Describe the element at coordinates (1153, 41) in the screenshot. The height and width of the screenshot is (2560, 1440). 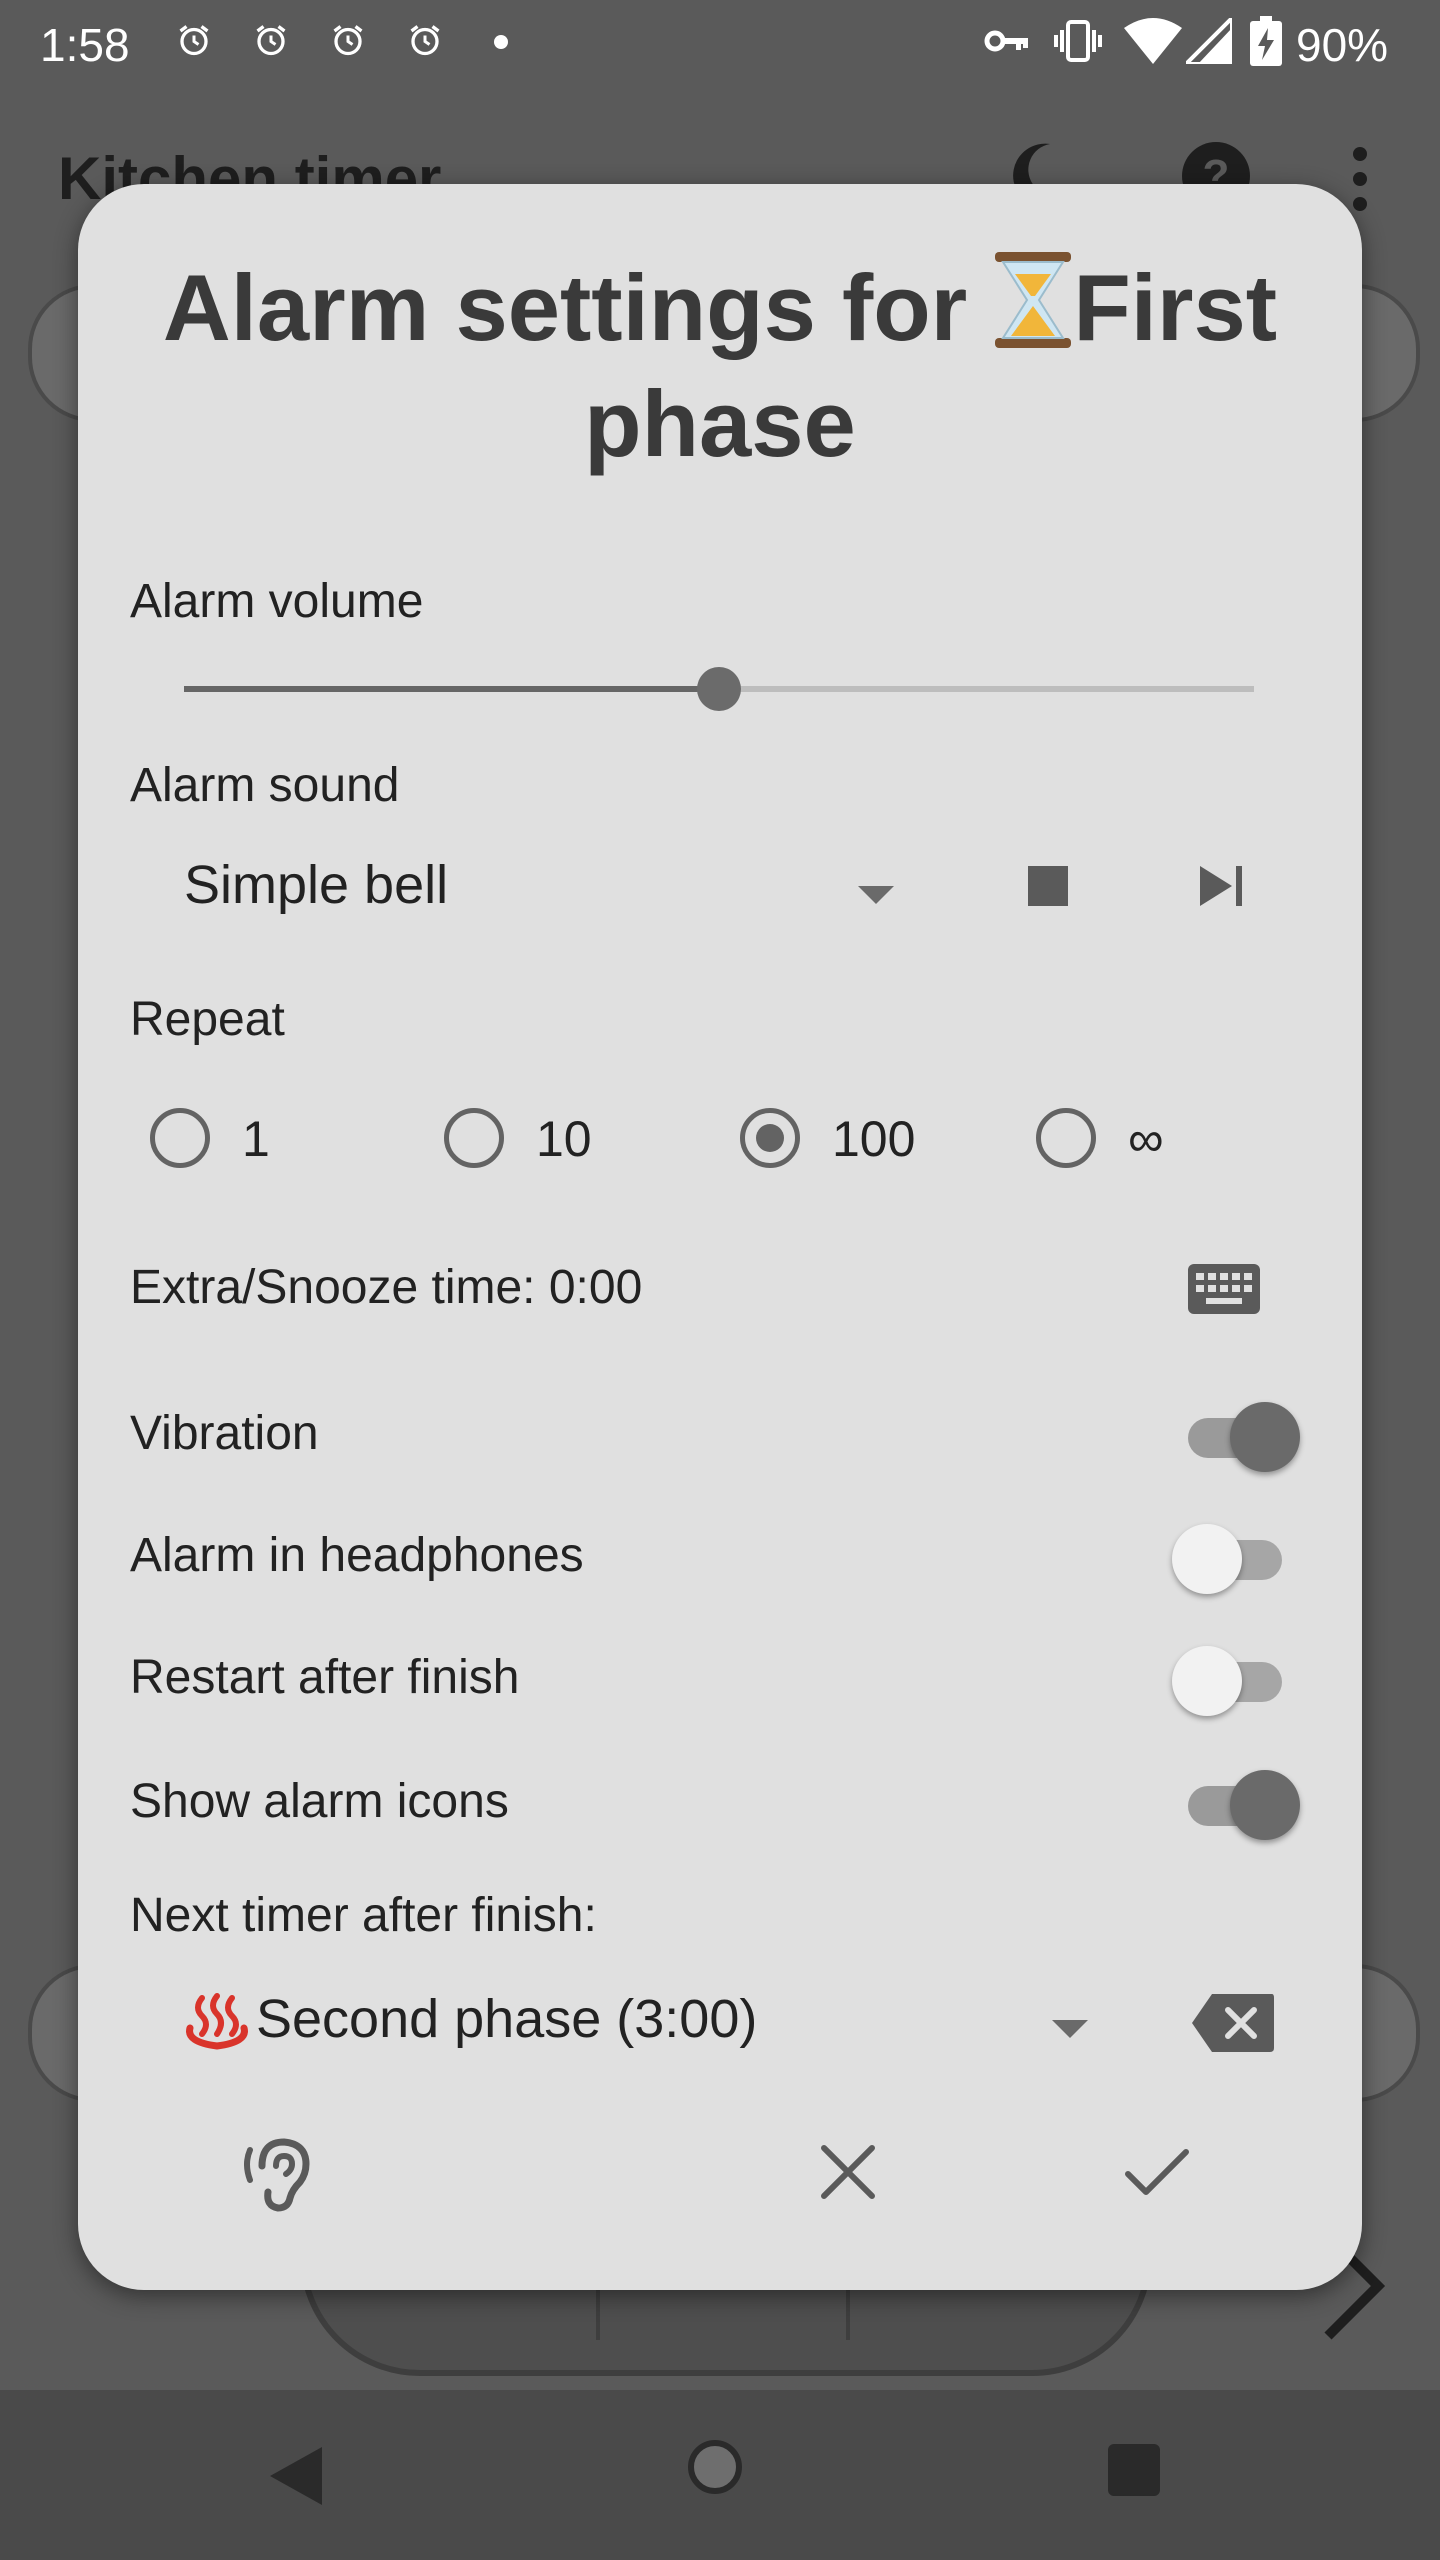
I see `wifi-icon` at that location.